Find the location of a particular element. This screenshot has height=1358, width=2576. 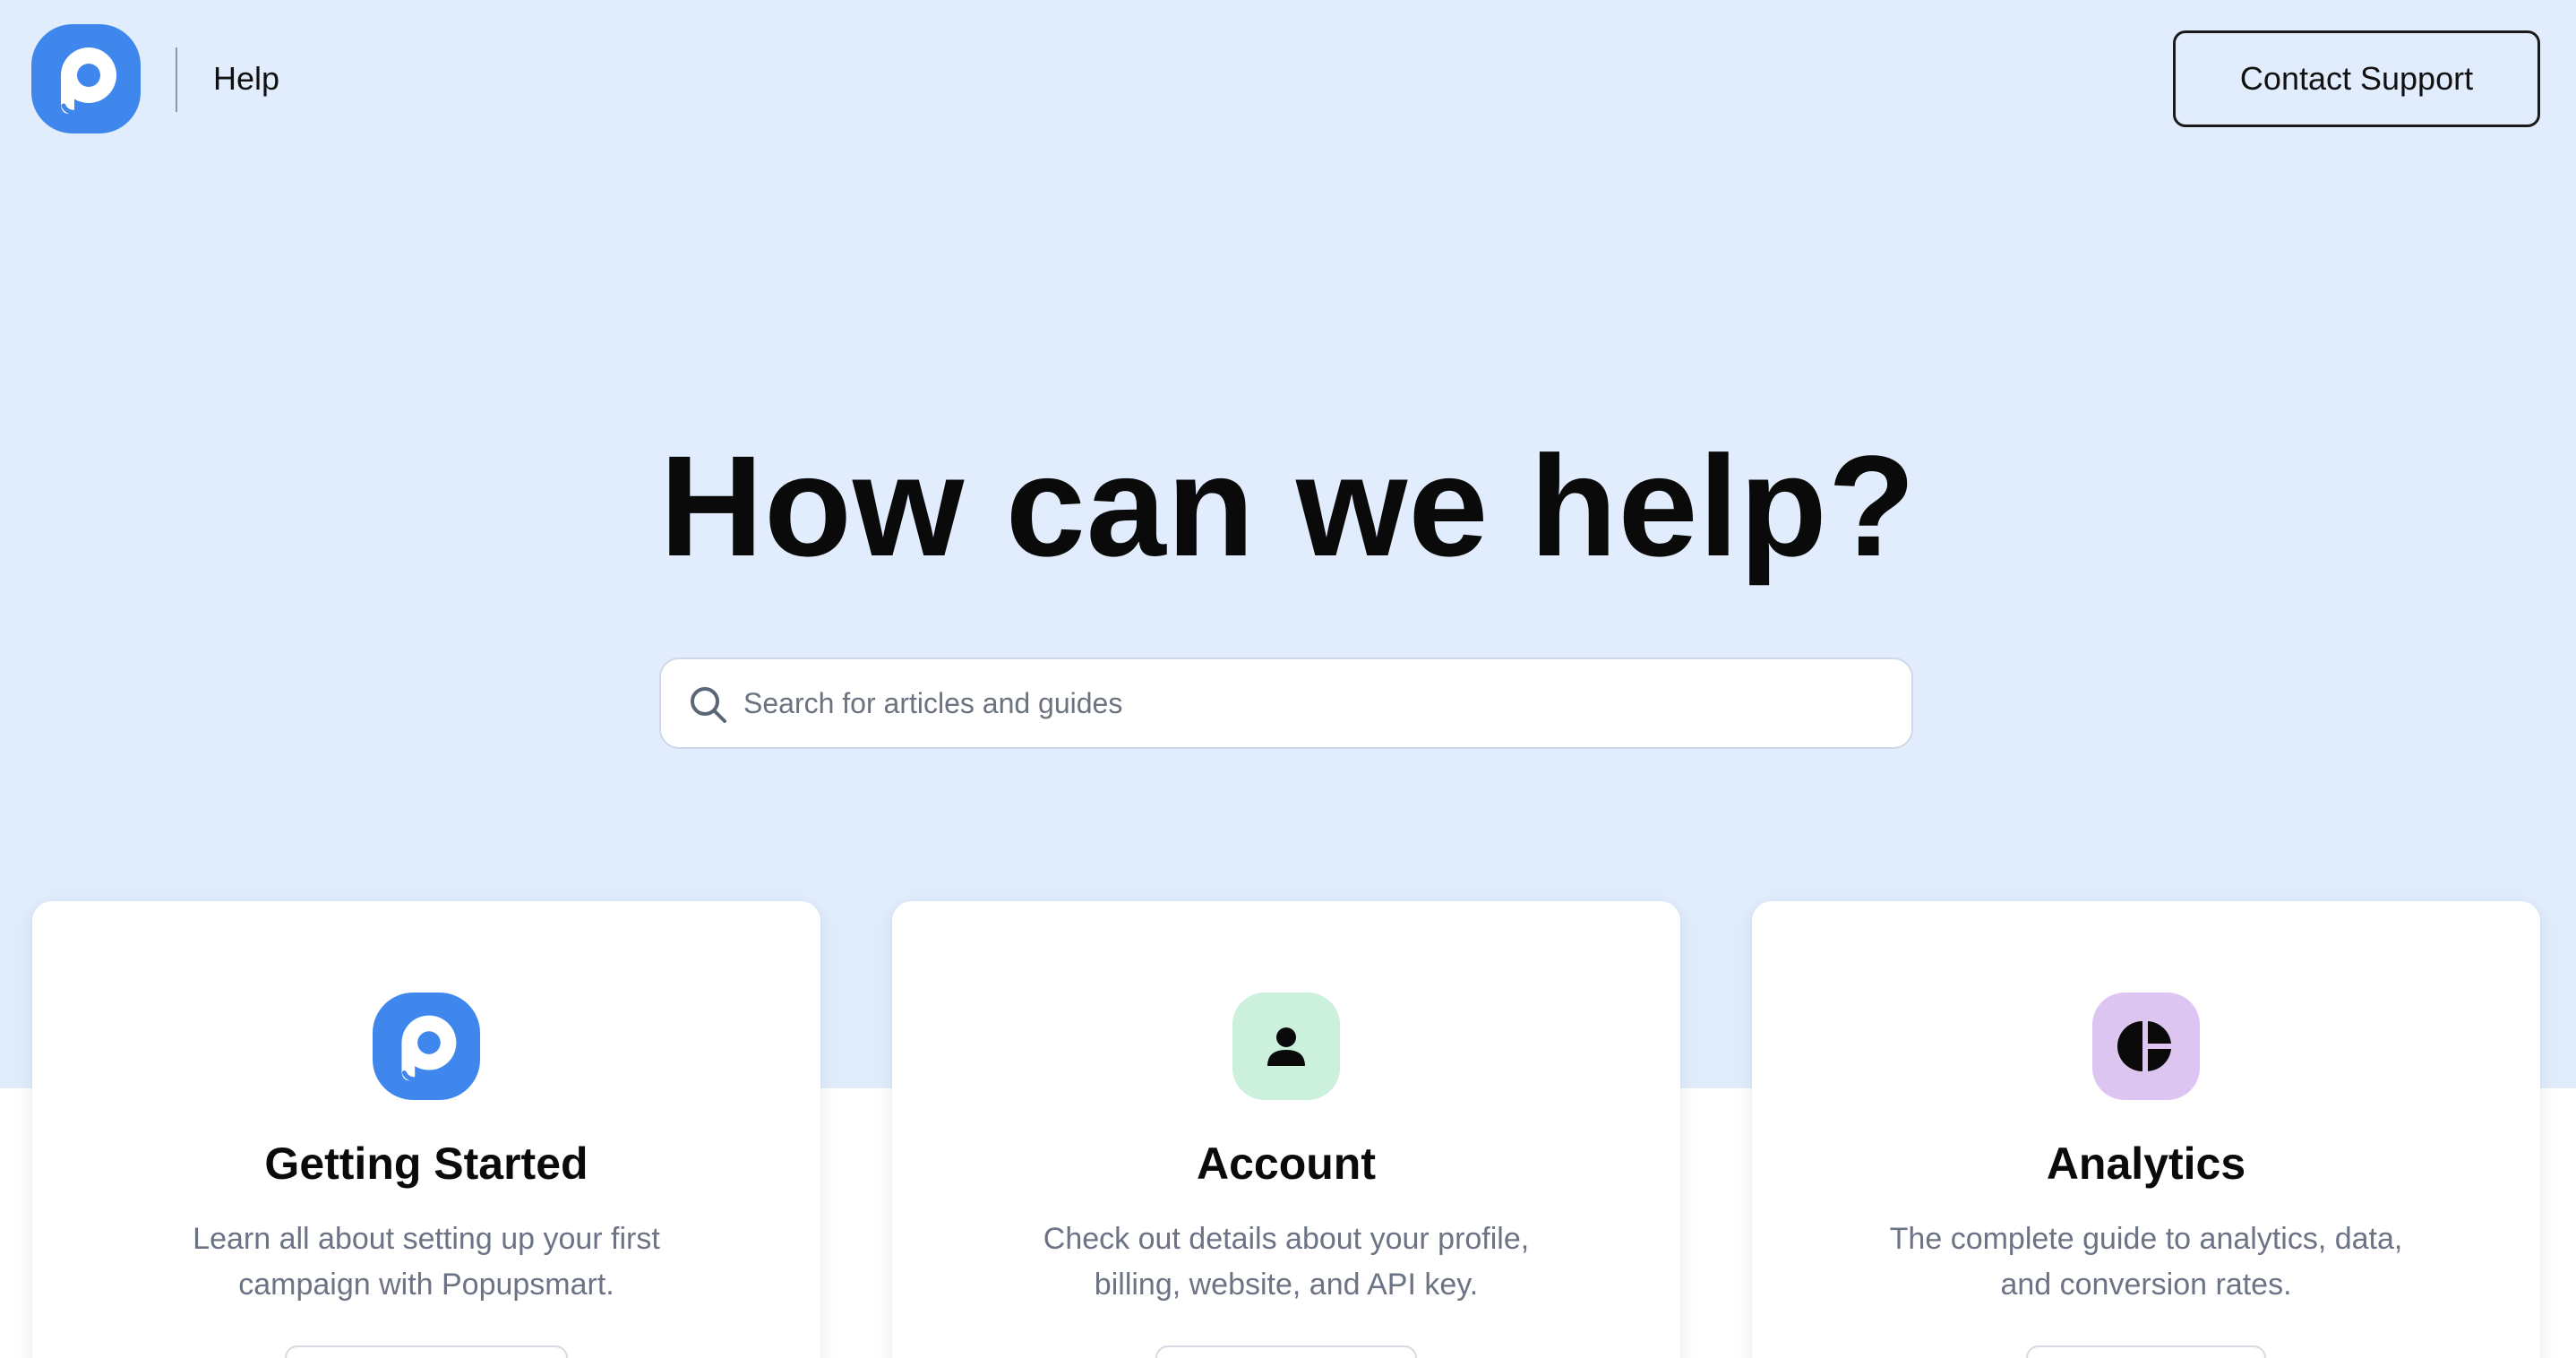

contact-support-button: Contact Support is located at coordinates (2356, 78).